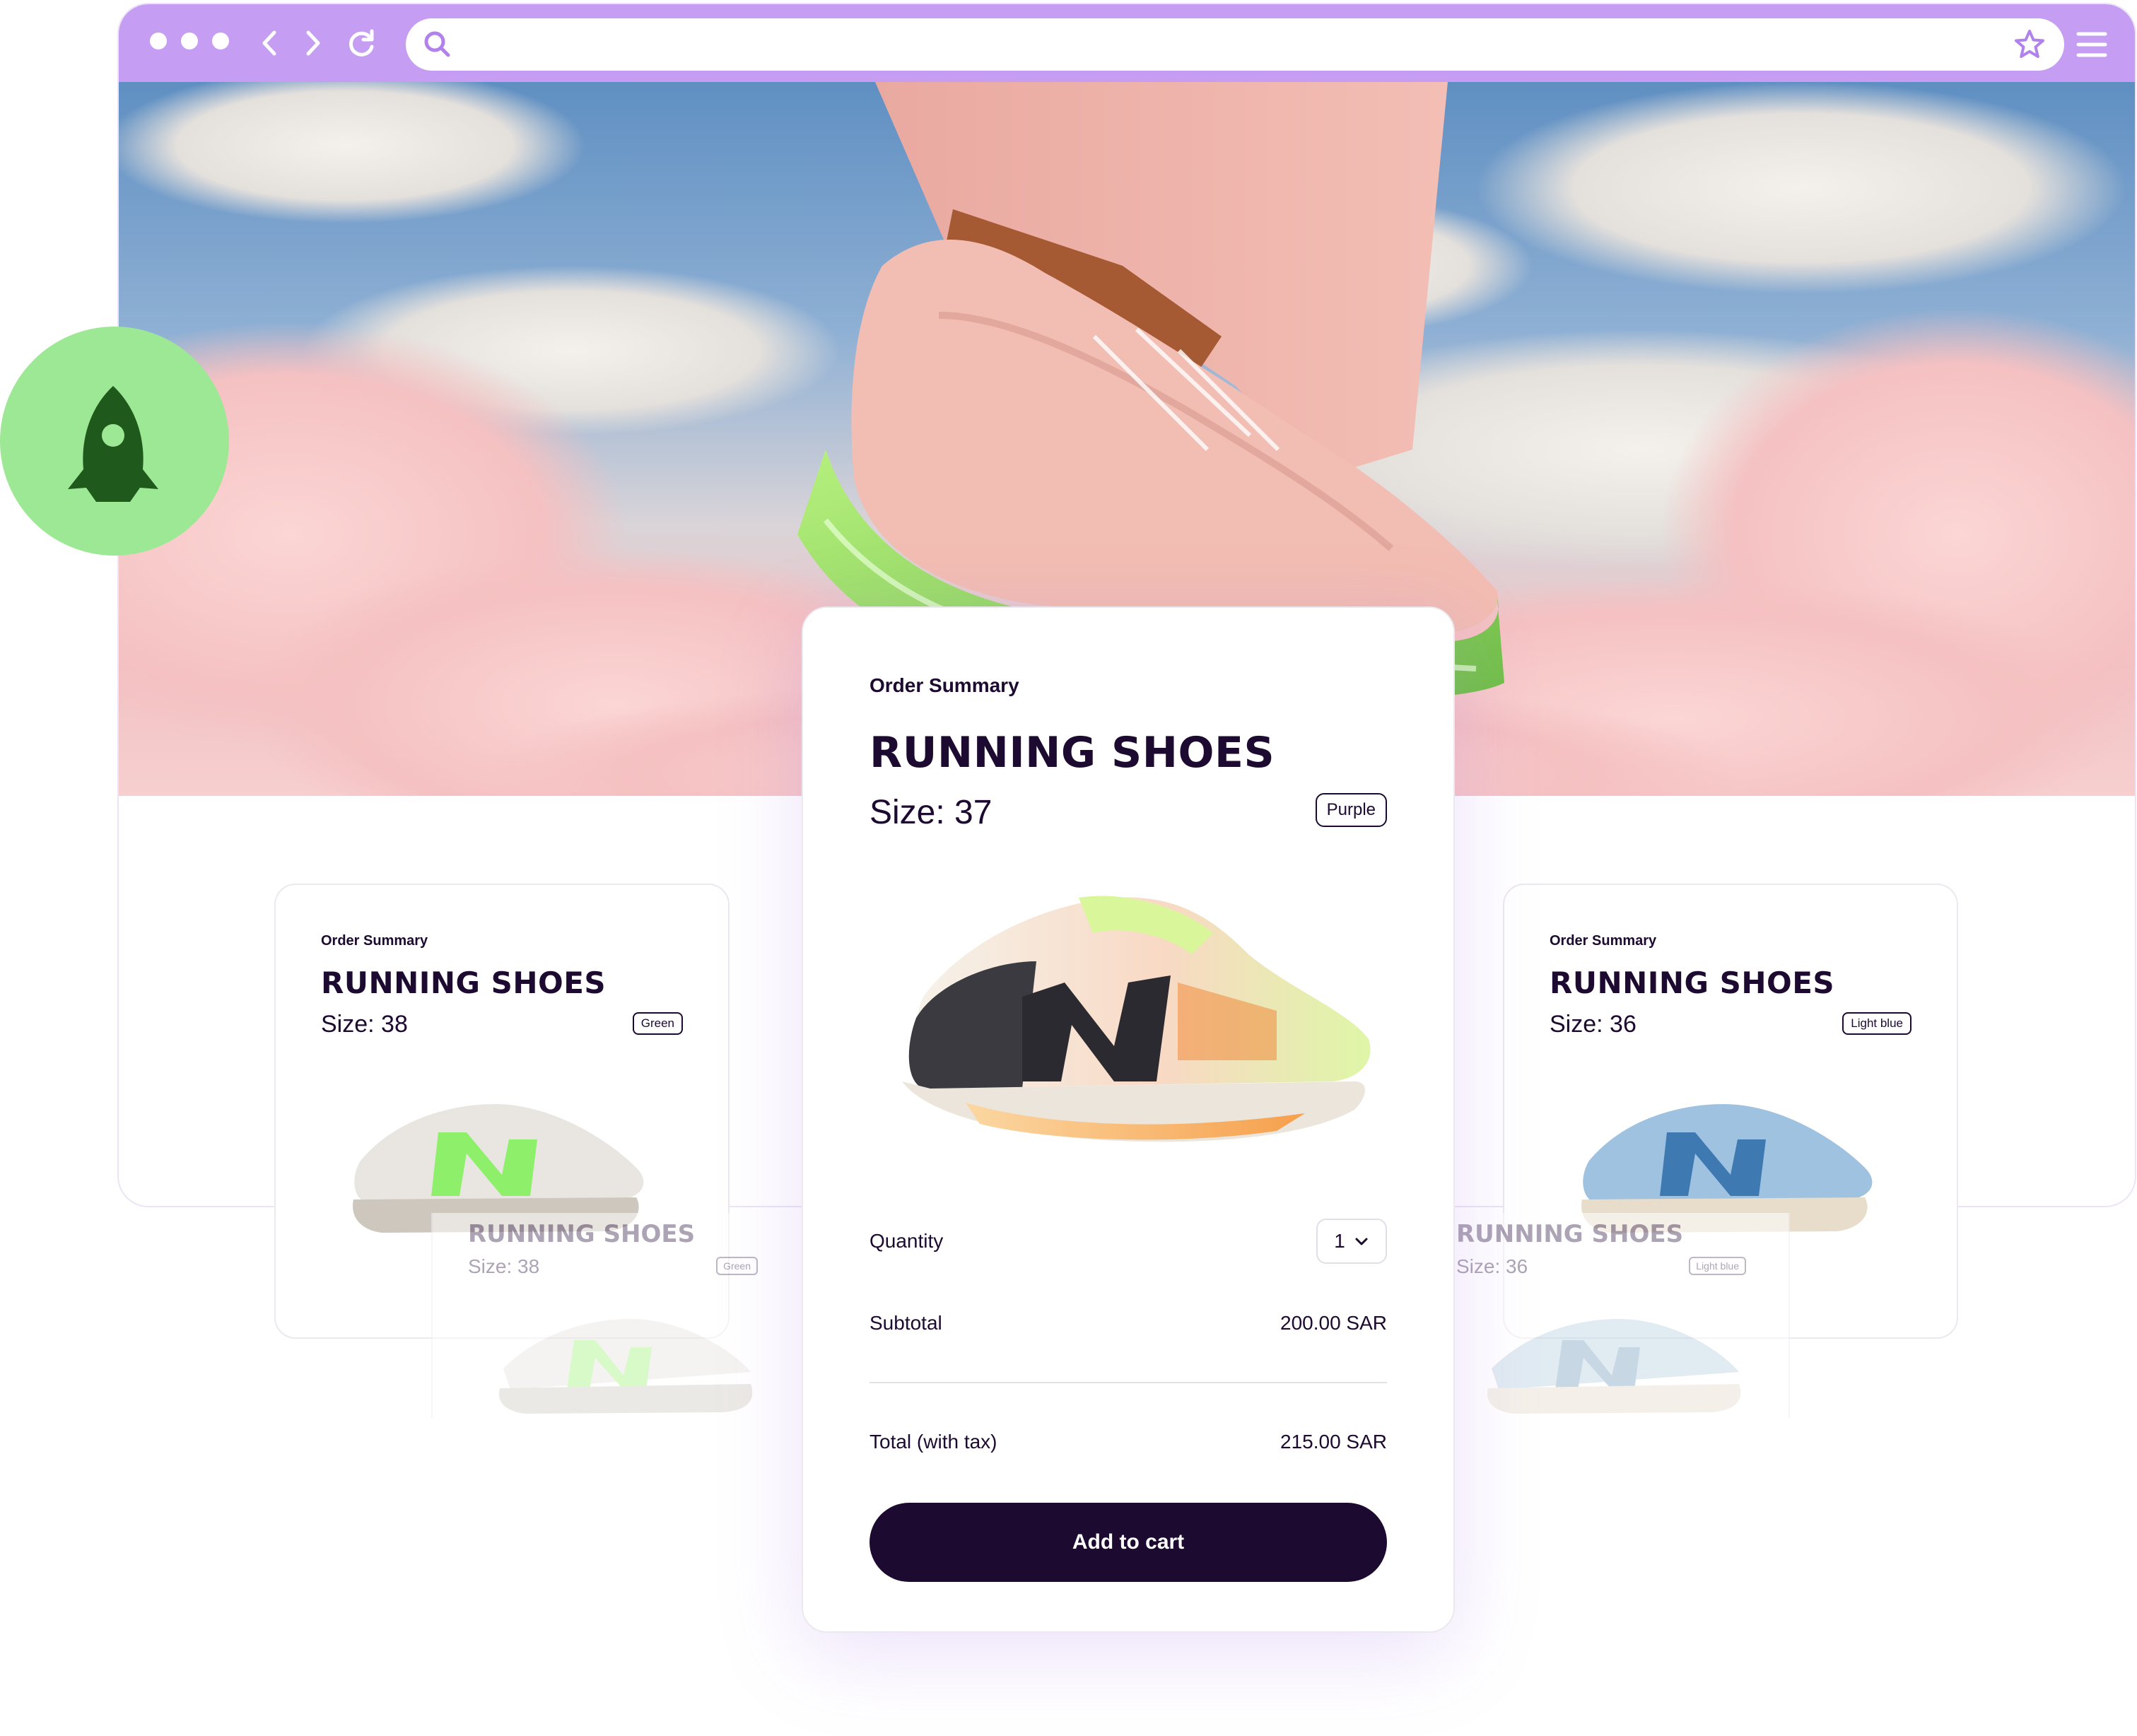 This screenshot has width=2137, height=1736. What do you see at coordinates (737, 1266) in the screenshot?
I see `ghost-color-chip: Green` at bounding box center [737, 1266].